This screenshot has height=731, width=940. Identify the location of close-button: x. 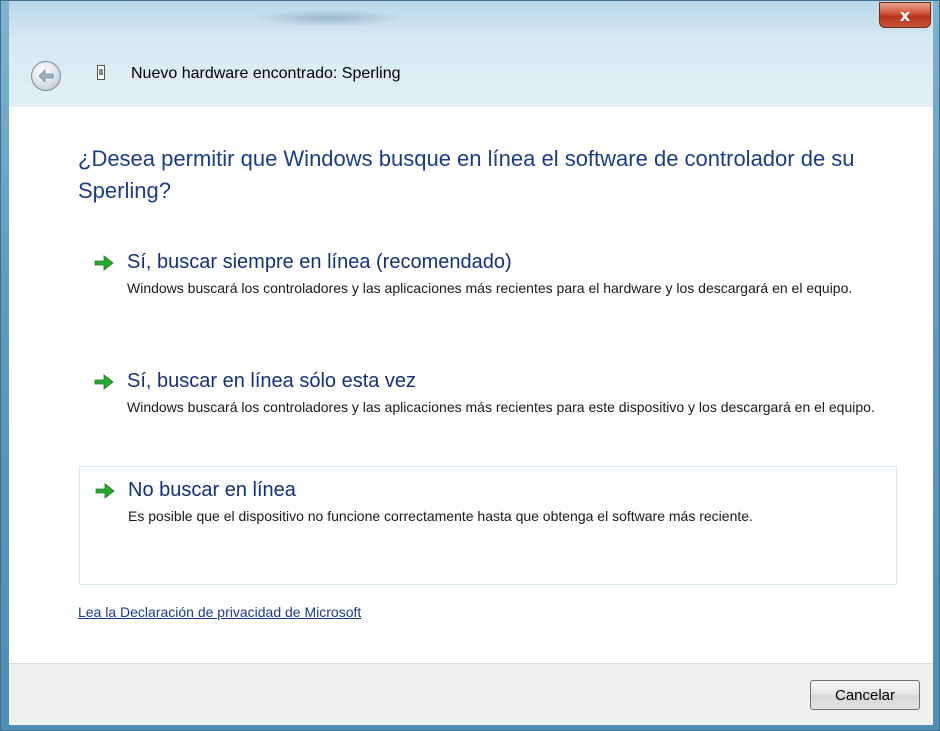
(905, 15).